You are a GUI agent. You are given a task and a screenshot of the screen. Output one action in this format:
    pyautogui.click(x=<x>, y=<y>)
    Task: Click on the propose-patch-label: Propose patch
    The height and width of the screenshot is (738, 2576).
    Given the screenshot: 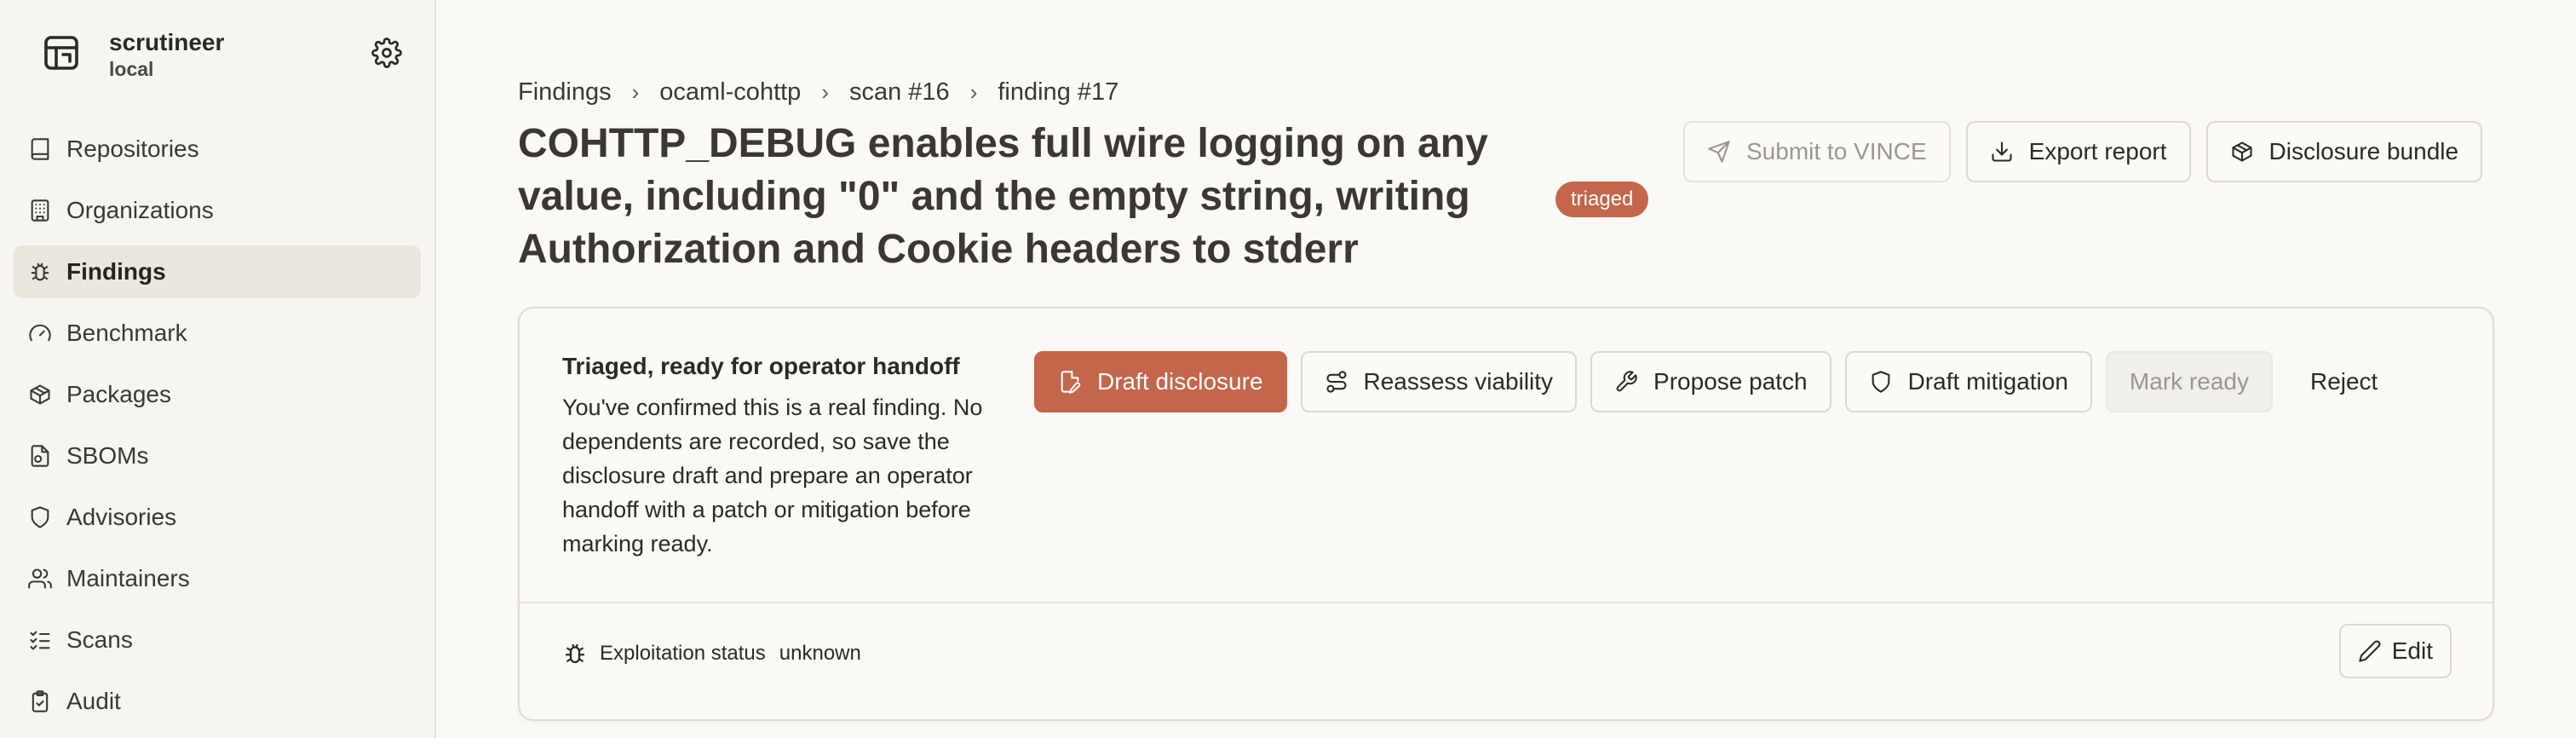 What is the action you would take?
    pyautogui.click(x=1731, y=381)
    